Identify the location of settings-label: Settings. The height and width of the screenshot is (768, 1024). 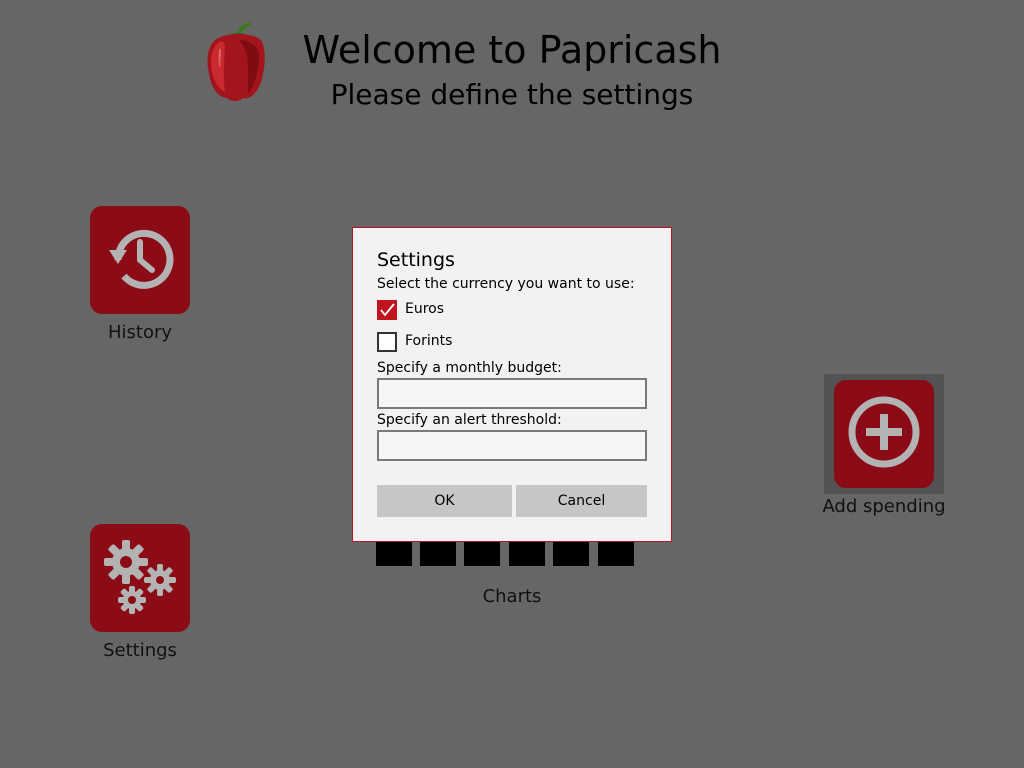
(140, 650).